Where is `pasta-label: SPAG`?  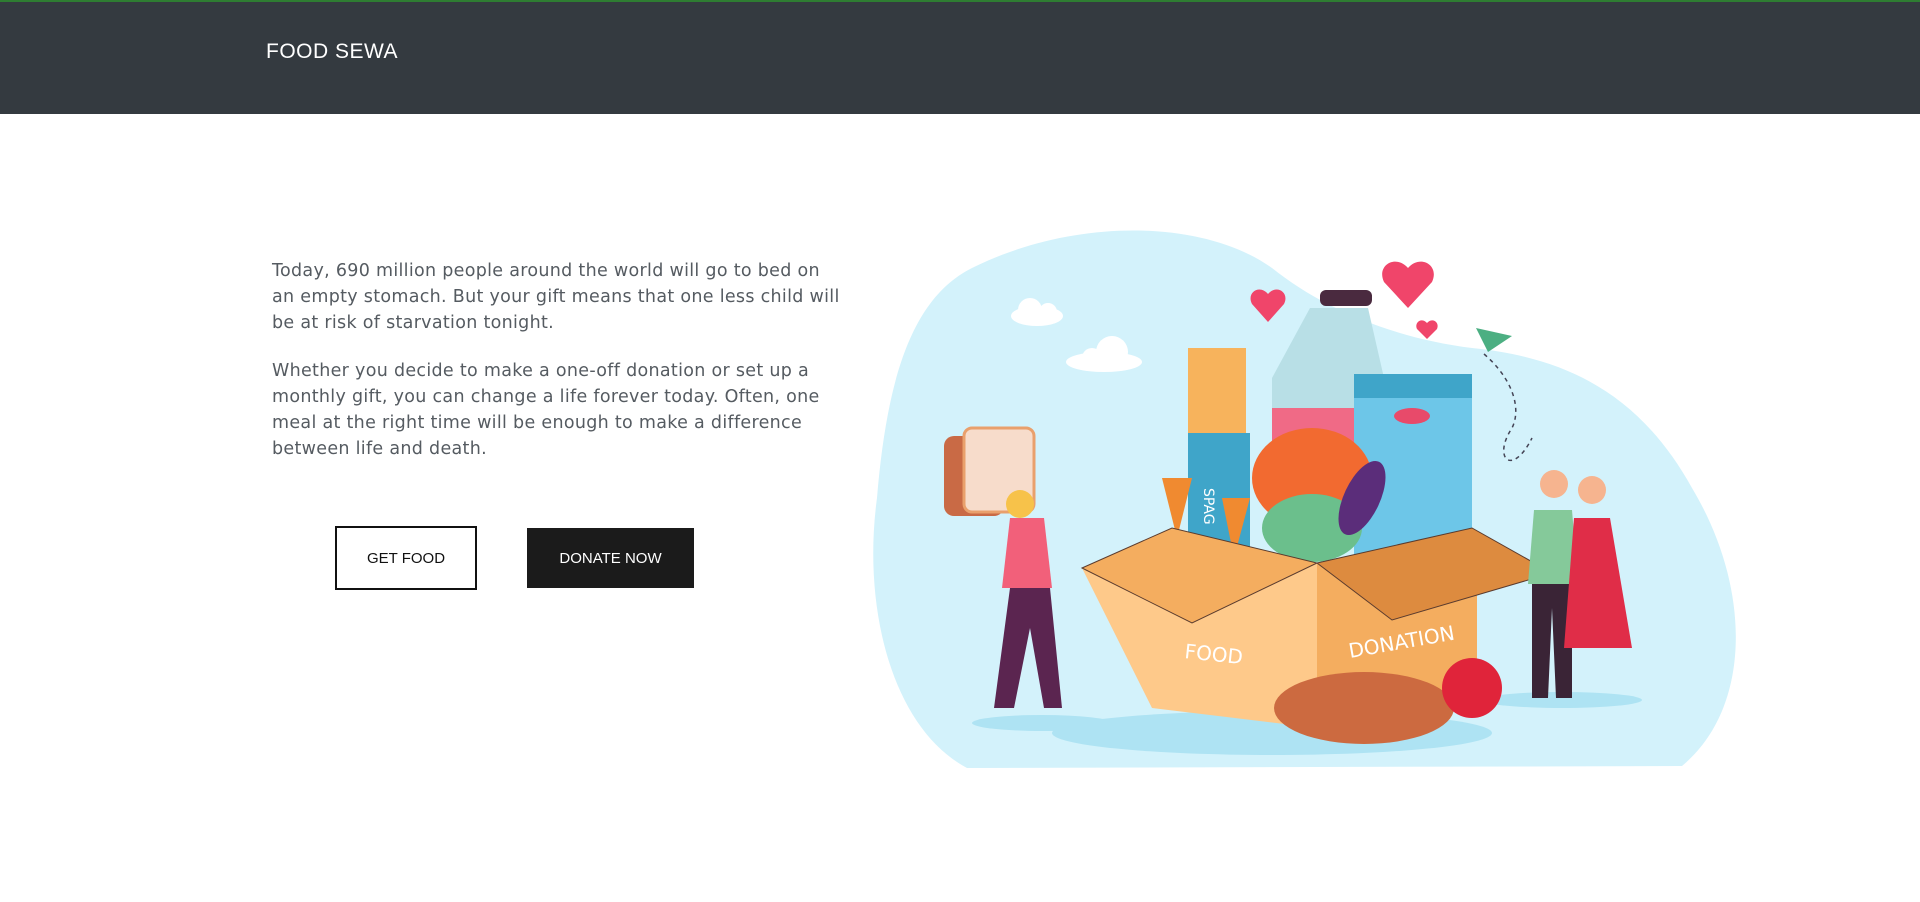
pasta-label: SPAG is located at coordinates (1208, 506).